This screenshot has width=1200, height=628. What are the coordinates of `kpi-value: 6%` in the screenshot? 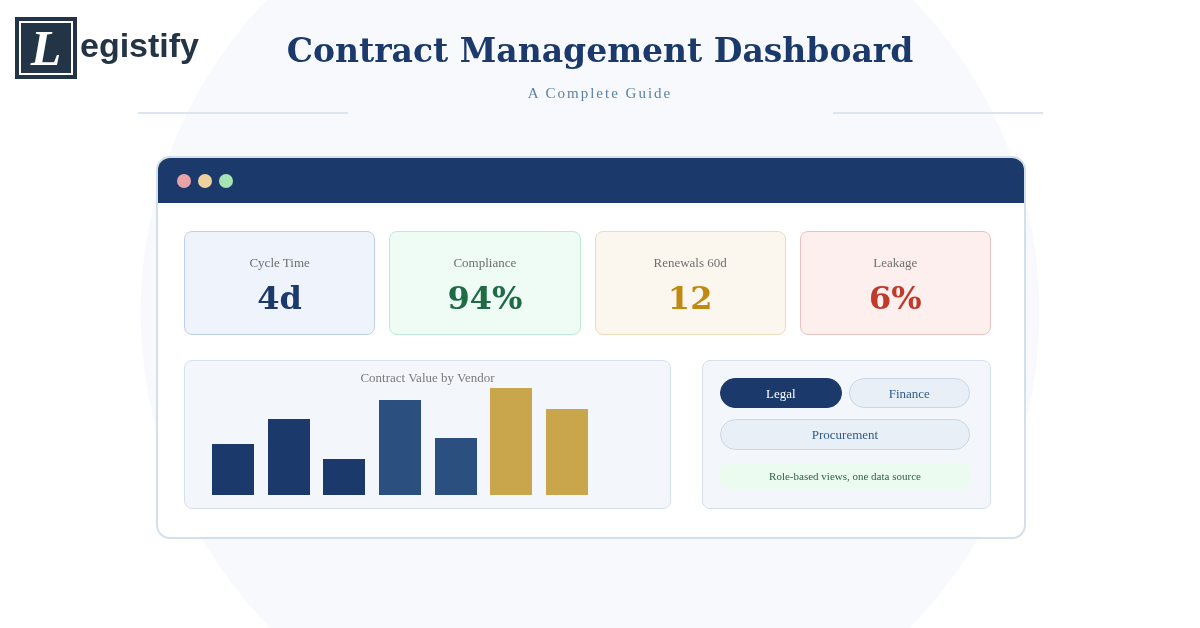 It's located at (895, 298).